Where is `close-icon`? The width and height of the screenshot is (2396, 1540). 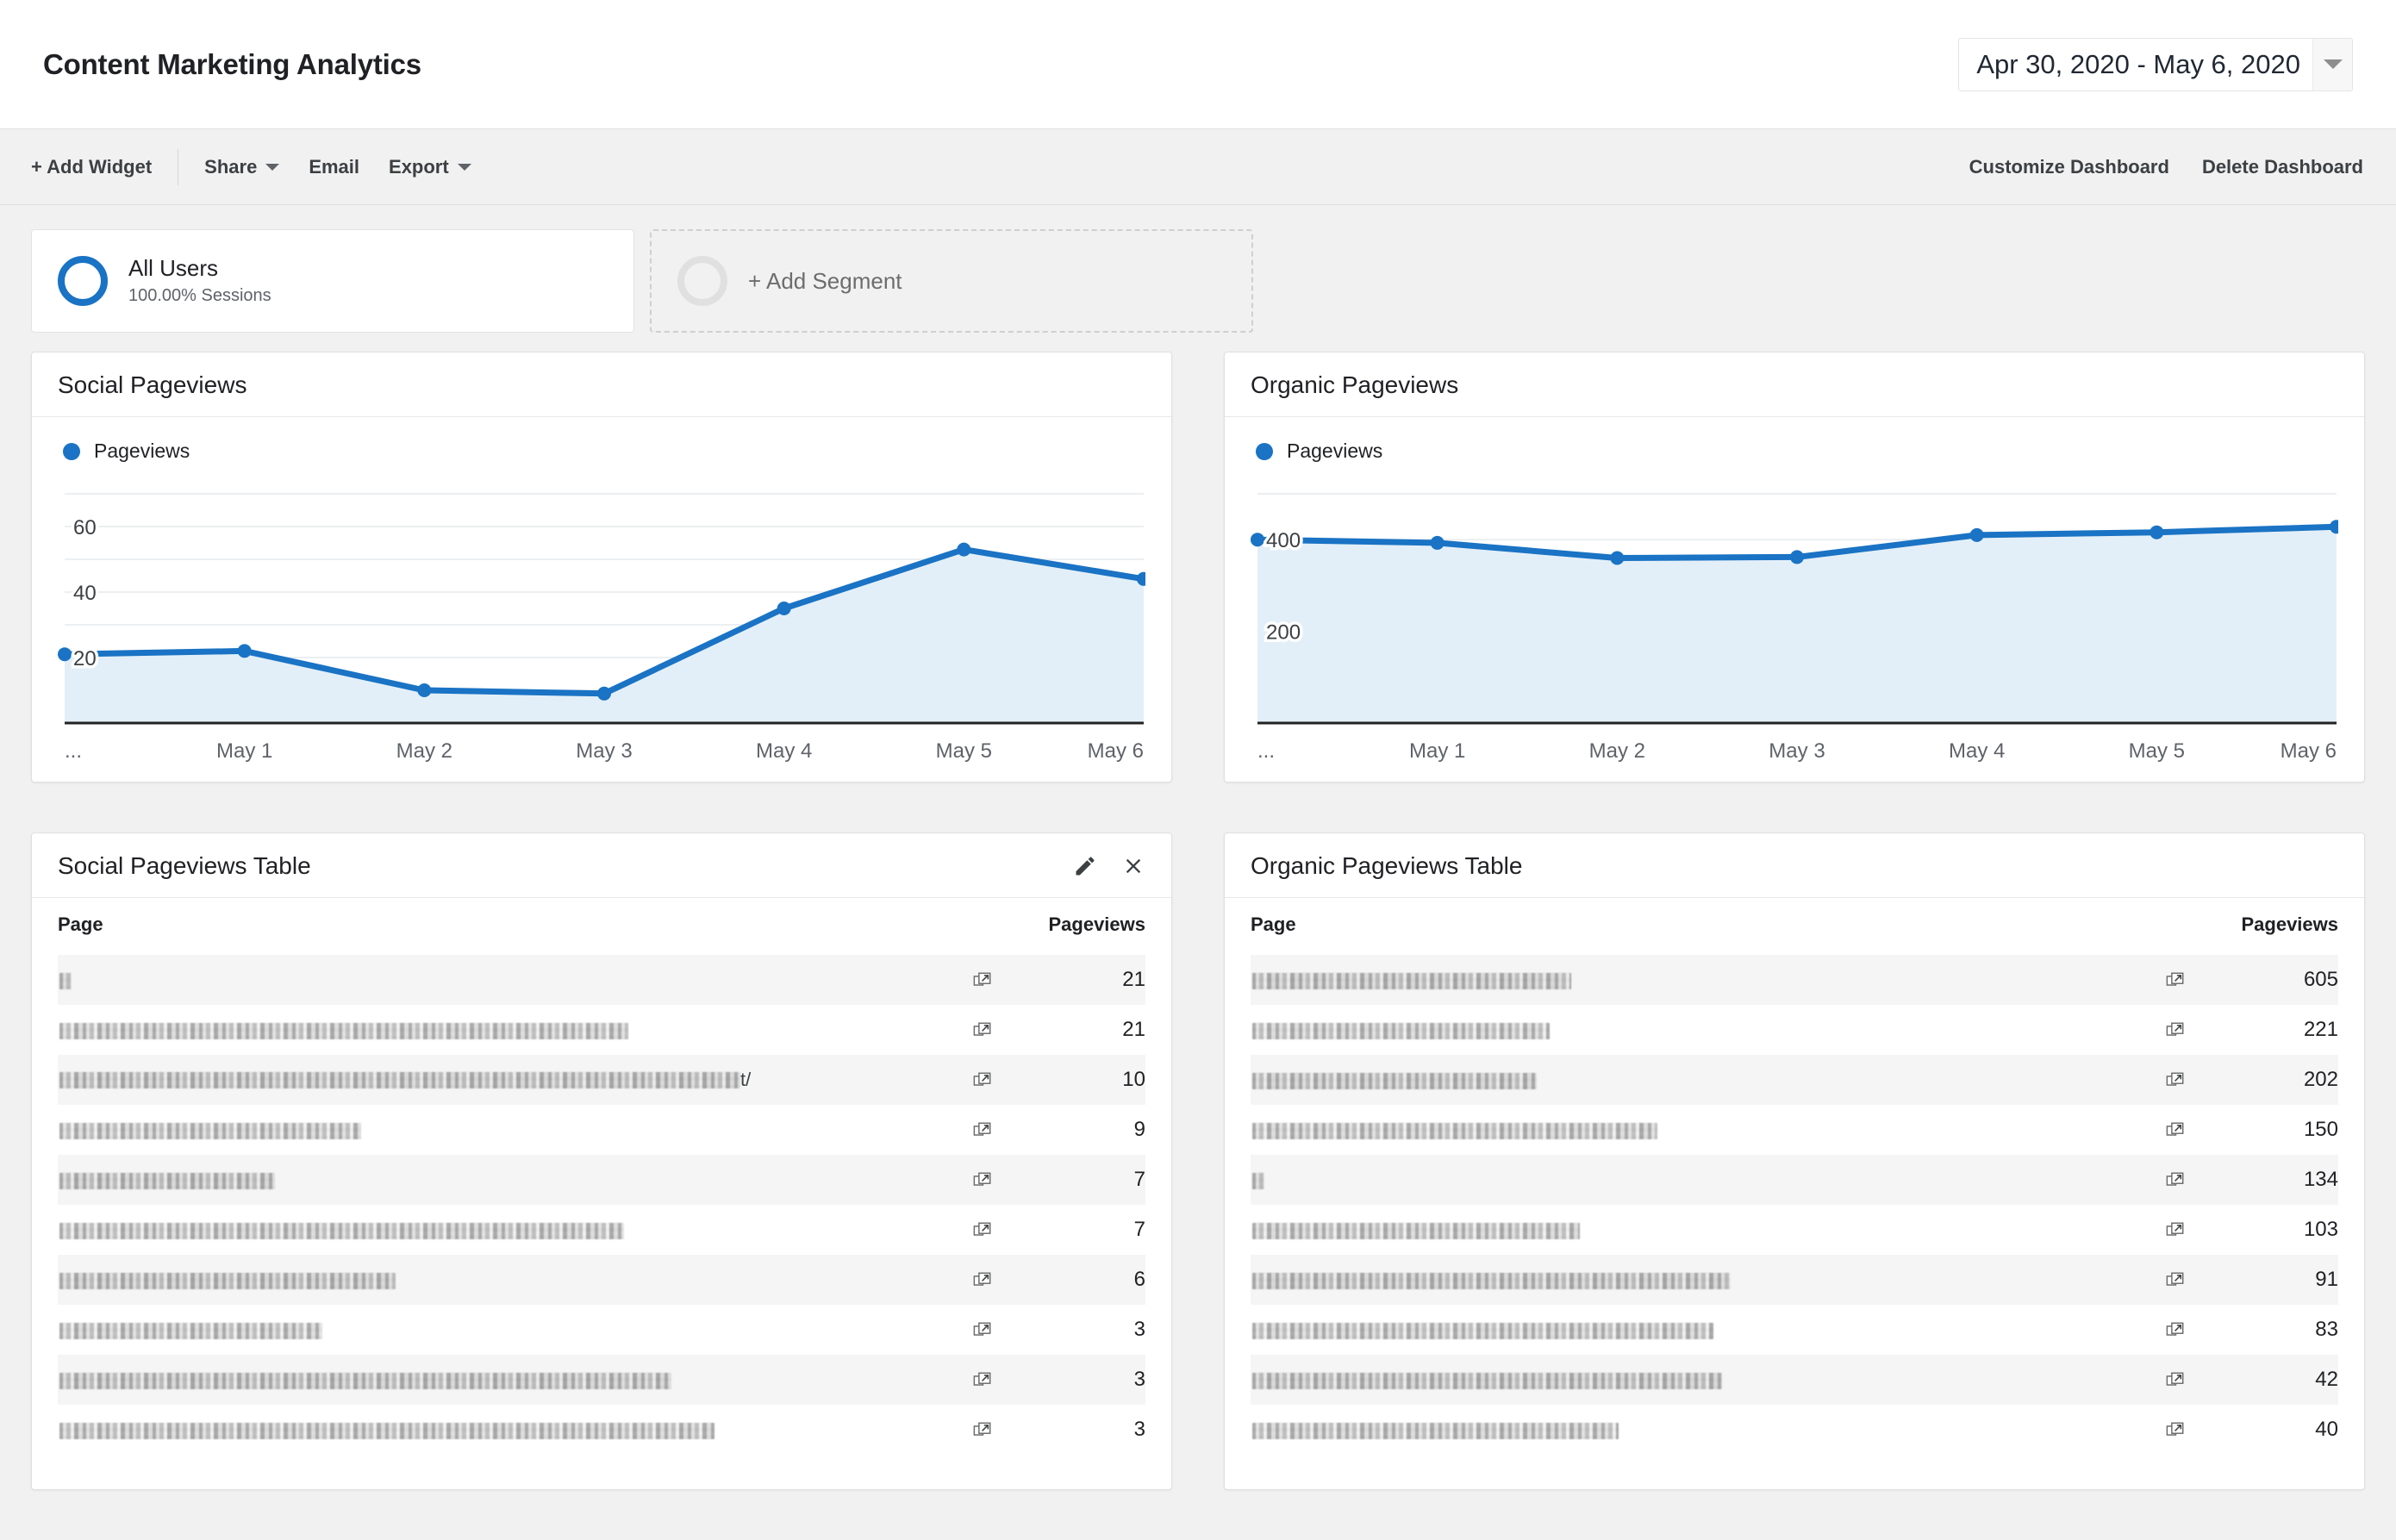
close-icon is located at coordinates (1133, 866).